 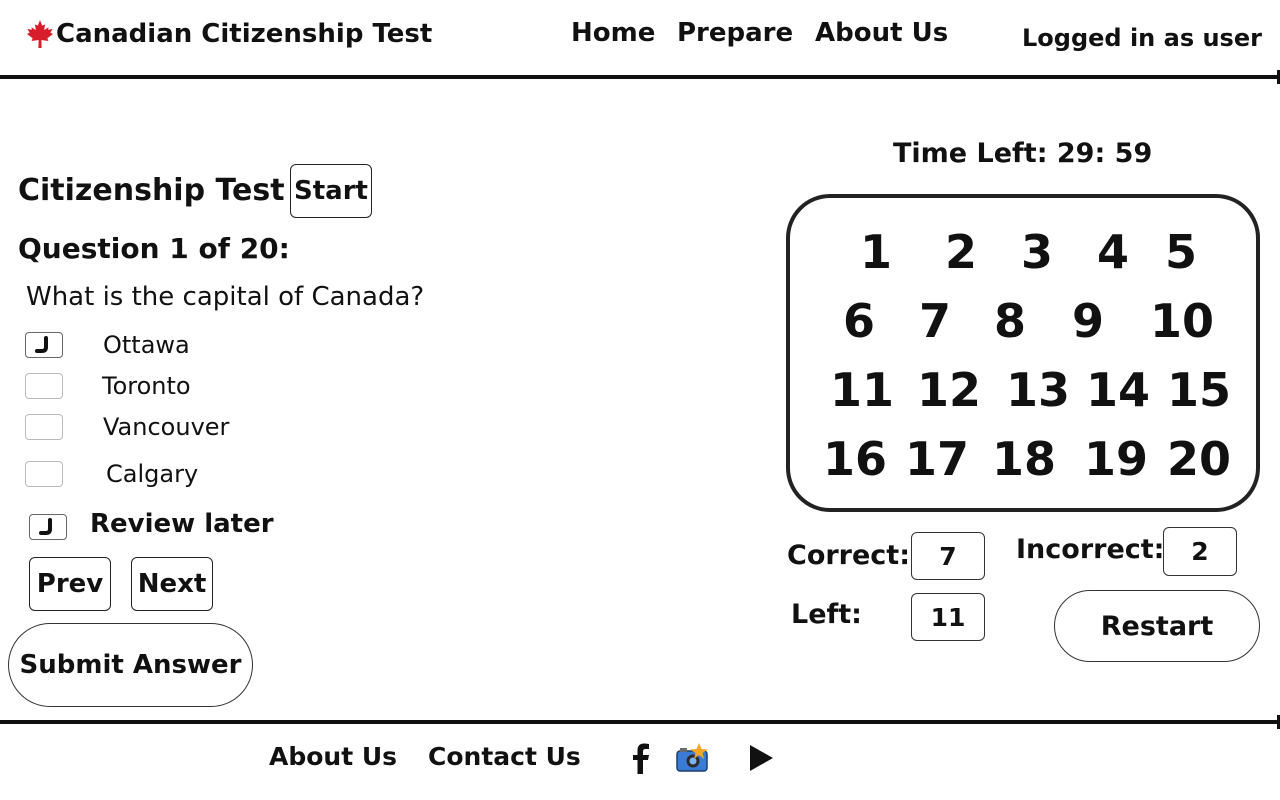 I want to click on nav-prepare-link: Prepare, so click(x=735, y=33).